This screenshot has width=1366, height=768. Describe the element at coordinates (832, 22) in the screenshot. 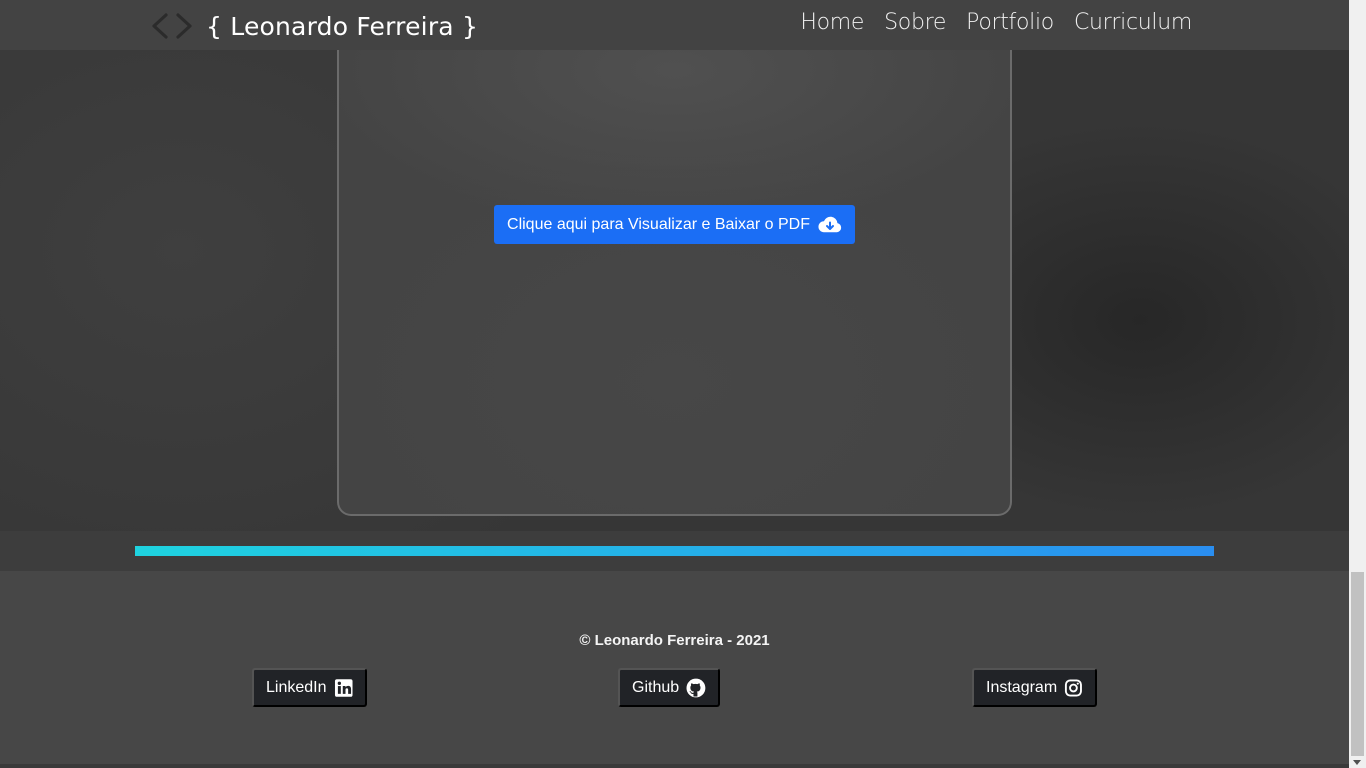

I see `nav-home: Home` at that location.